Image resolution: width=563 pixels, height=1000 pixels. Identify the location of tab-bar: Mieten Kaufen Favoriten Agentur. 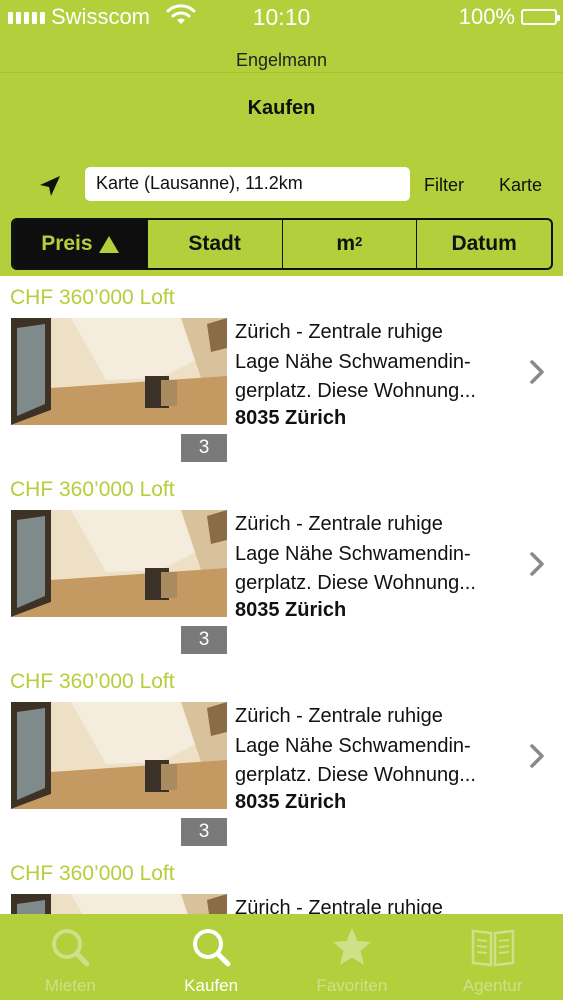
(281, 957).